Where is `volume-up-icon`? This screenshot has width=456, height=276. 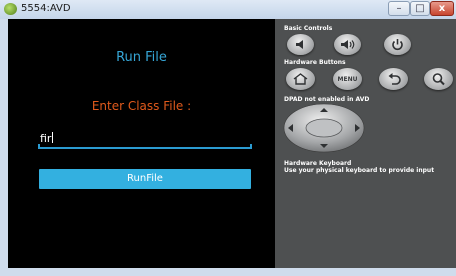
volume-up-icon is located at coordinates (348, 44).